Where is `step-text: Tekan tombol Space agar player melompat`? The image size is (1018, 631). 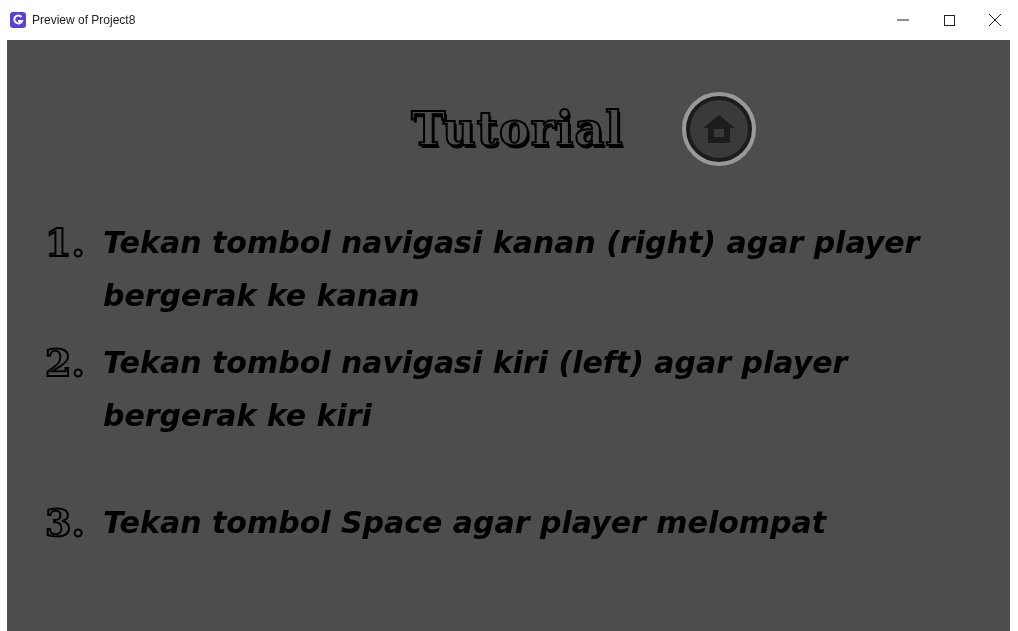
step-text: Tekan tombol Space agar player melompat is located at coordinates (465, 523).